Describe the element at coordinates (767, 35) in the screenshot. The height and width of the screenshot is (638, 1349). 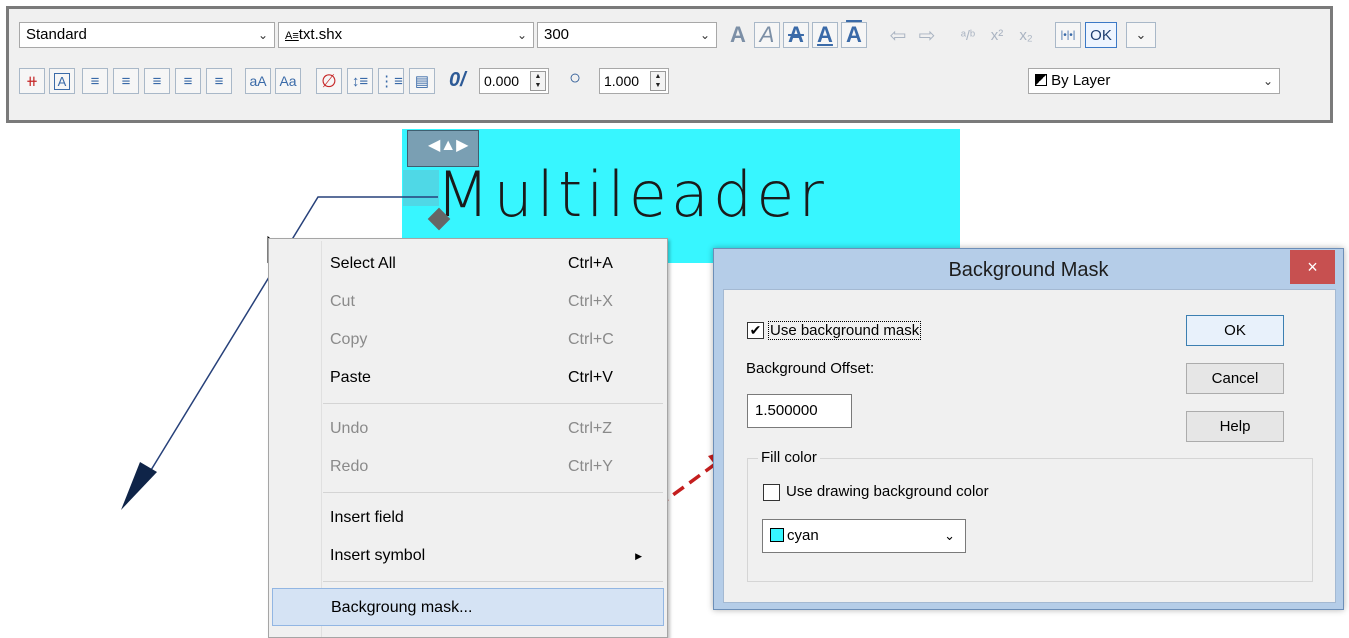
I see `italic-button: A` at that location.